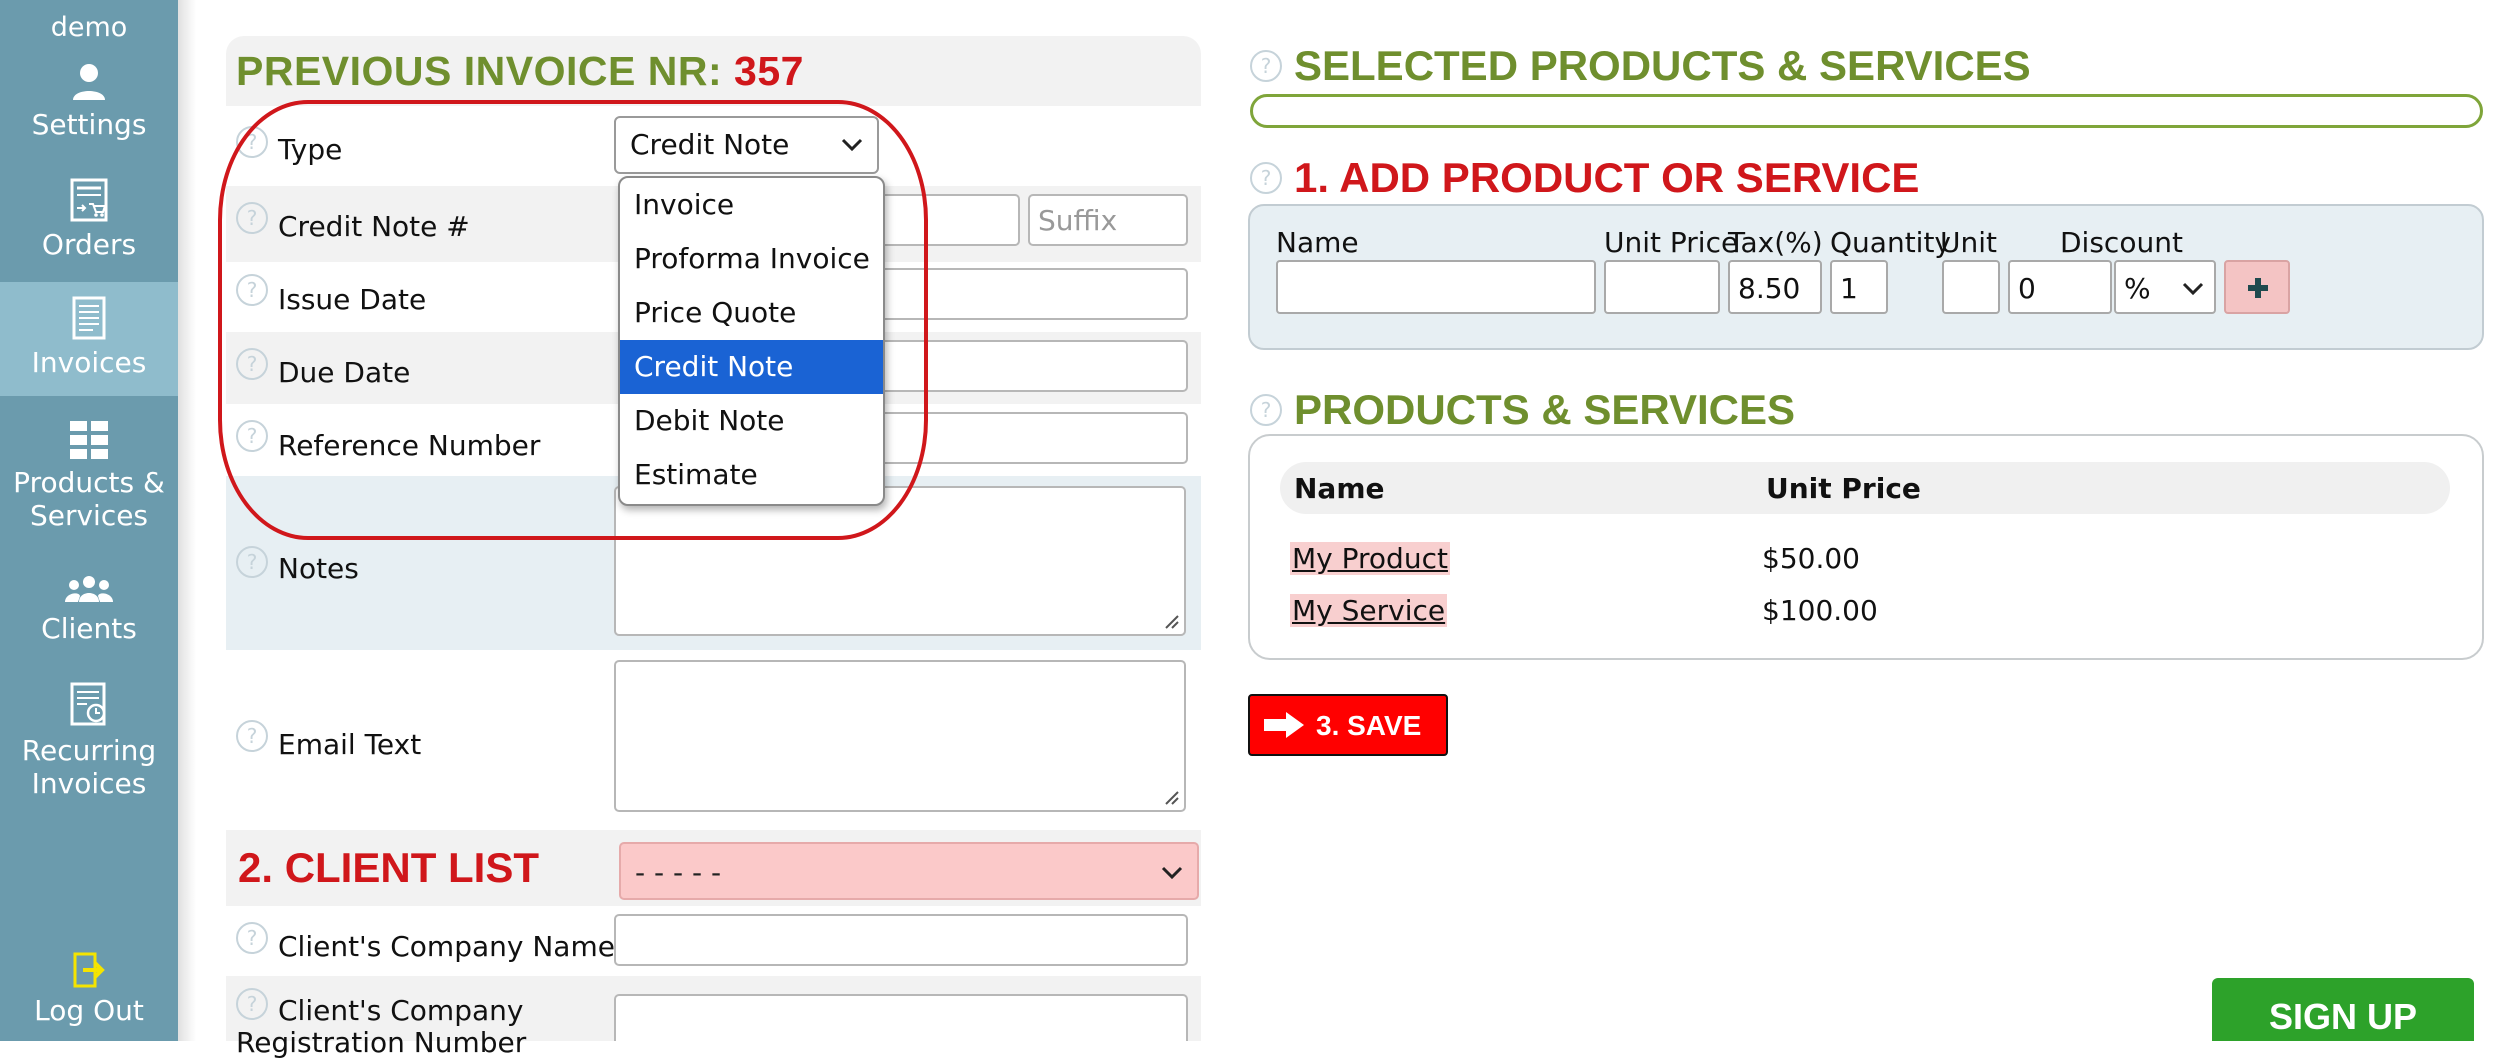 Image resolution: width=2516 pixels, height=1059 pixels. Describe the element at coordinates (89, 318) in the screenshot. I see `invoice-icon` at that location.